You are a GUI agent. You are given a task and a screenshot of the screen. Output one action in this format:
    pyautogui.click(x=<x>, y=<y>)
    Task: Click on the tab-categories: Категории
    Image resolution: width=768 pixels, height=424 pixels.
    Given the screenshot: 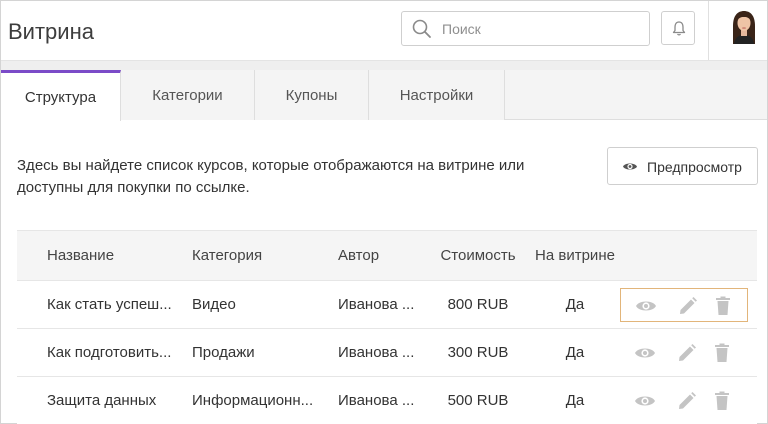 What is the action you would take?
    pyautogui.click(x=188, y=95)
    